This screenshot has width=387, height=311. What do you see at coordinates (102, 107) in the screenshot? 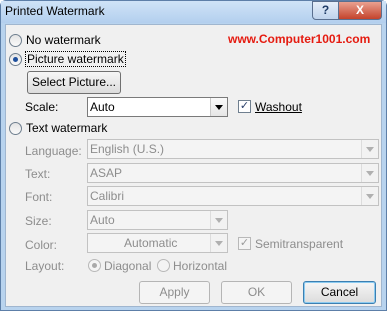
I see `scale-value: Auto` at bounding box center [102, 107].